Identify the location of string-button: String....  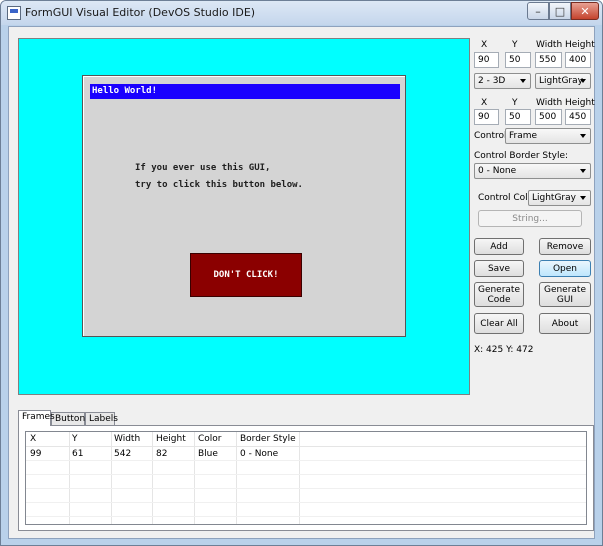
(530, 218).